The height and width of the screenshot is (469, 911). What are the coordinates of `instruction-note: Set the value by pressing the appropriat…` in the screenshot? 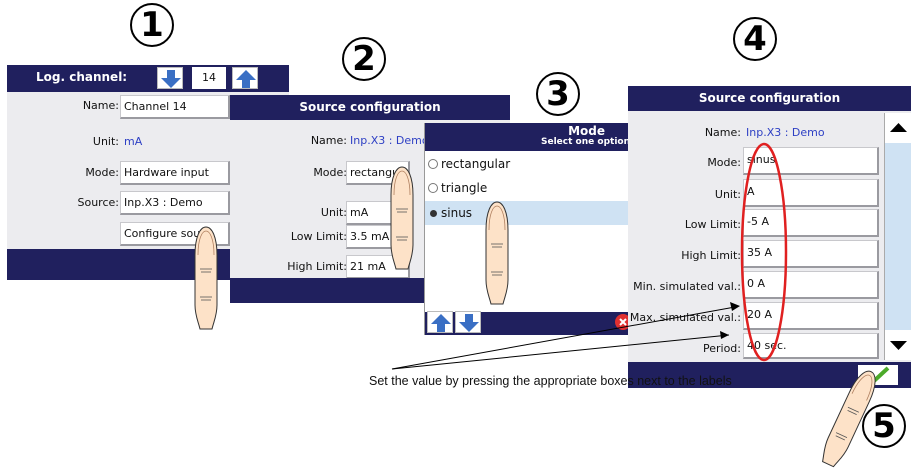 It's located at (550, 381).